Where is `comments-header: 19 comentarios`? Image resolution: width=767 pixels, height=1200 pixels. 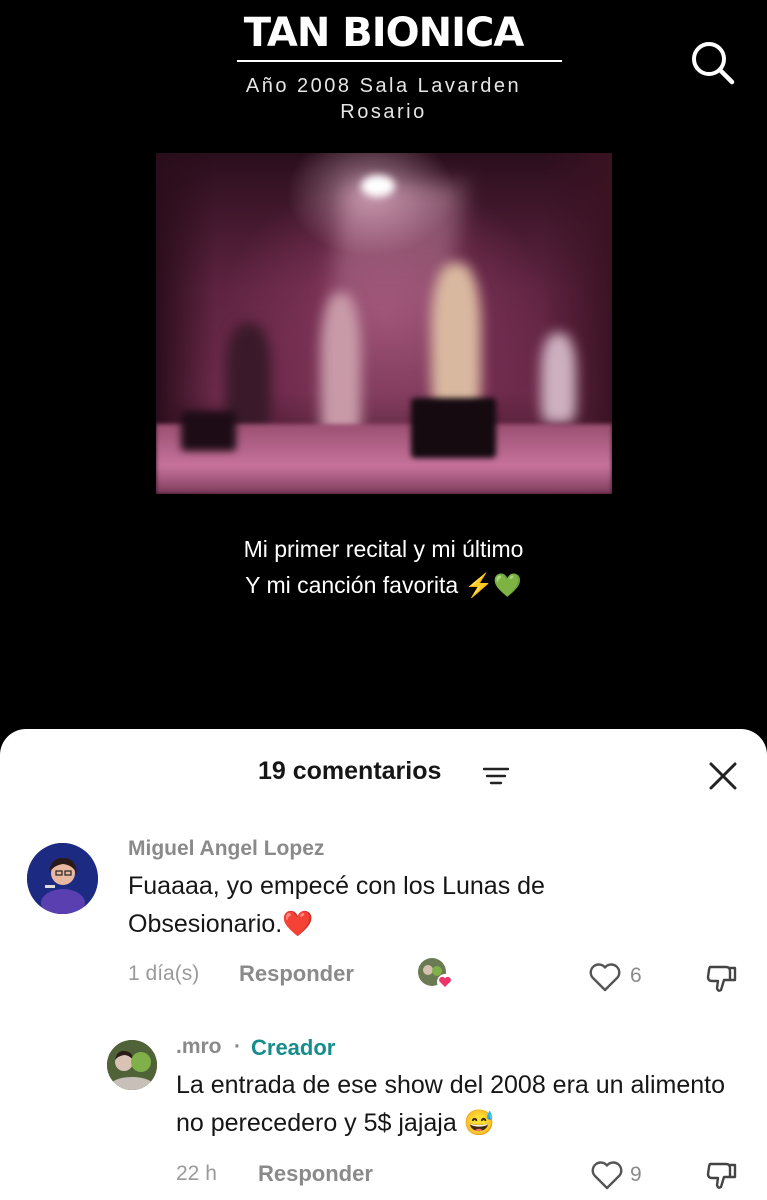 comments-header: 19 comentarios is located at coordinates (383, 774).